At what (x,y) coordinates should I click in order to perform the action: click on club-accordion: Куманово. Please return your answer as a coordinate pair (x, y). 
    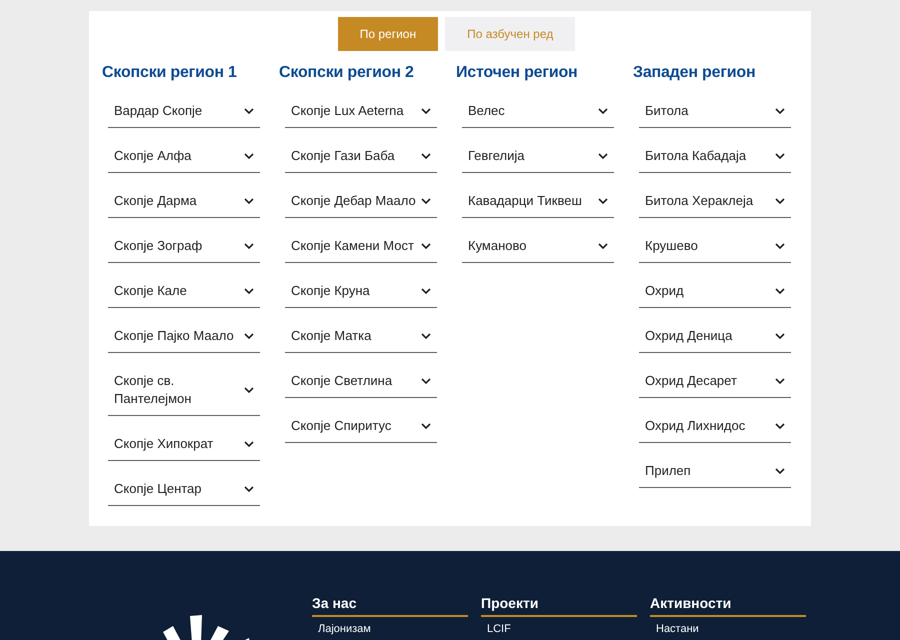
    Looking at the image, I should click on (538, 246).